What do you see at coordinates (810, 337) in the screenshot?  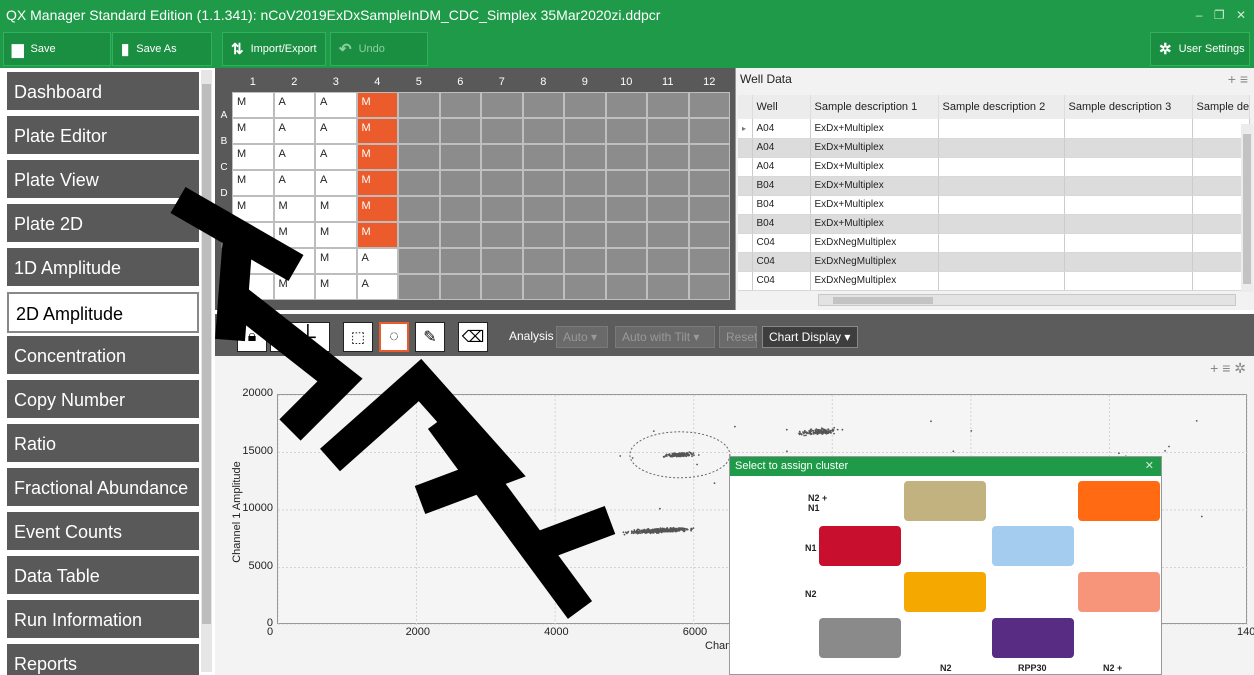 I see `chart-display-dropdown: Chart Display ▾` at bounding box center [810, 337].